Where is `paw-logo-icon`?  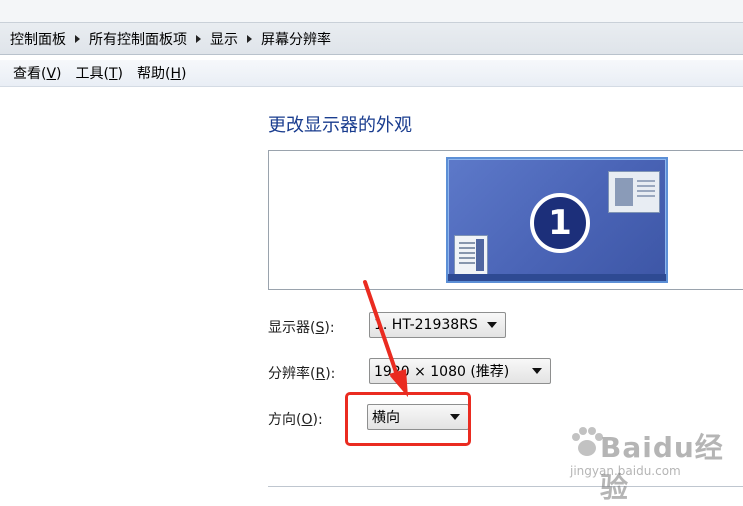 paw-logo-icon is located at coordinates (587, 441).